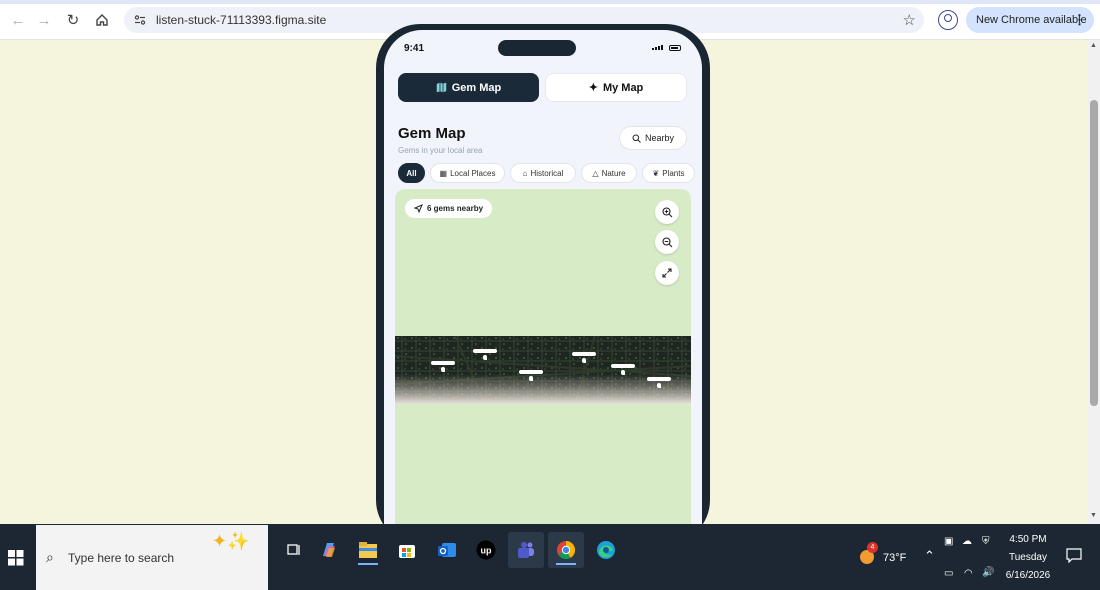 The image size is (1100, 590). I want to click on chip-all: All, so click(411, 173).